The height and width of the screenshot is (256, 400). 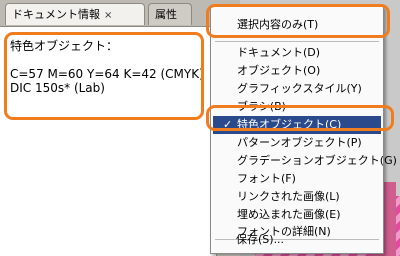 I want to click on menu-item-pattern-object: パターンオブジェクト(P), so click(x=299, y=143).